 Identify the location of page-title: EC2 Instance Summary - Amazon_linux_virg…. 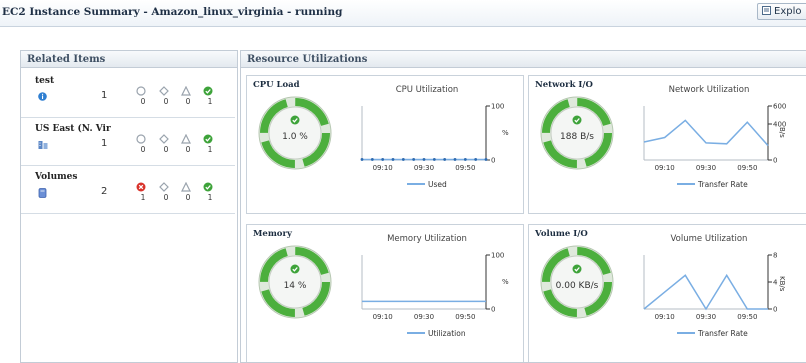
(172, 12).